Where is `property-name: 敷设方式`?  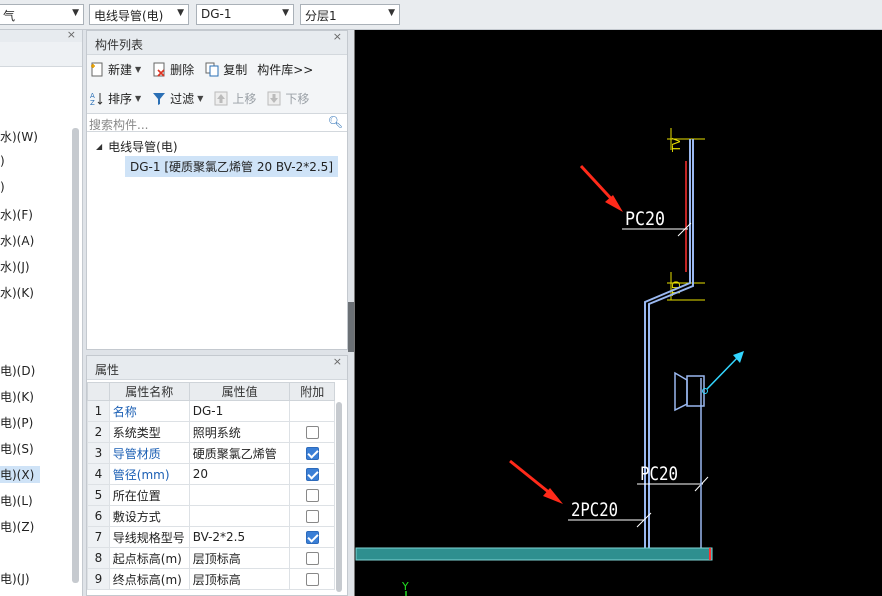 property-name: 敷设方式 is located at coordinates (149, 516).